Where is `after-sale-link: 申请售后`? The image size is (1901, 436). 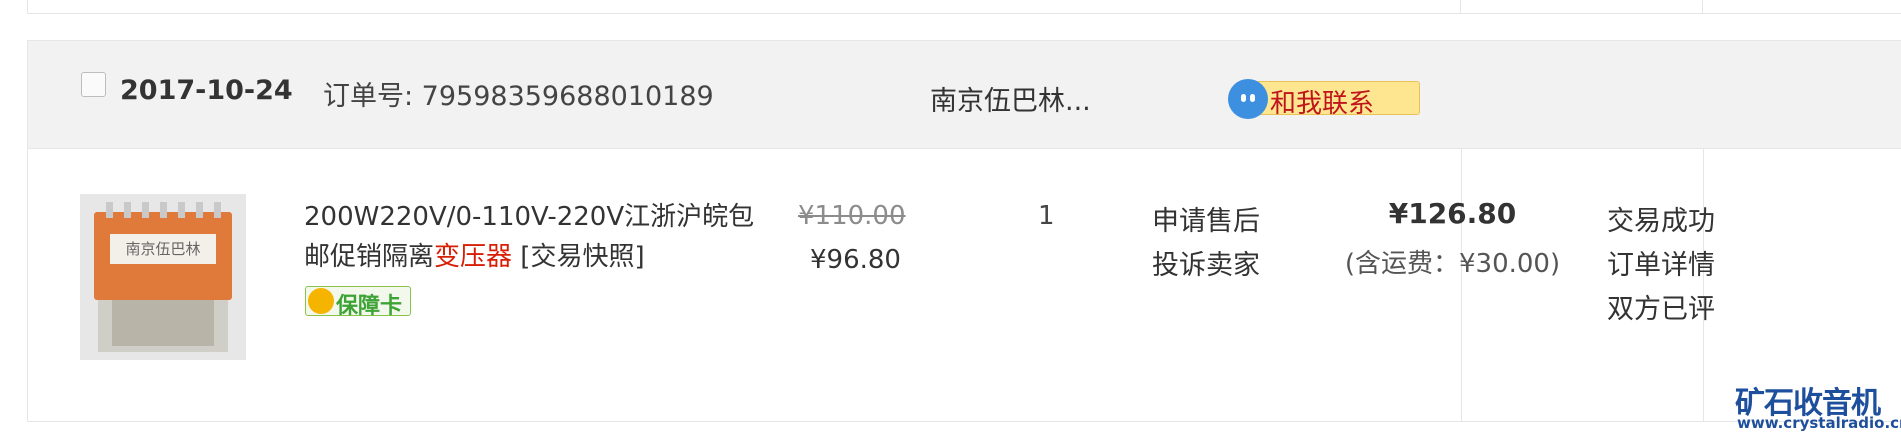
after-sale-link: 申请售后 is located at coordinates (1206, 218).